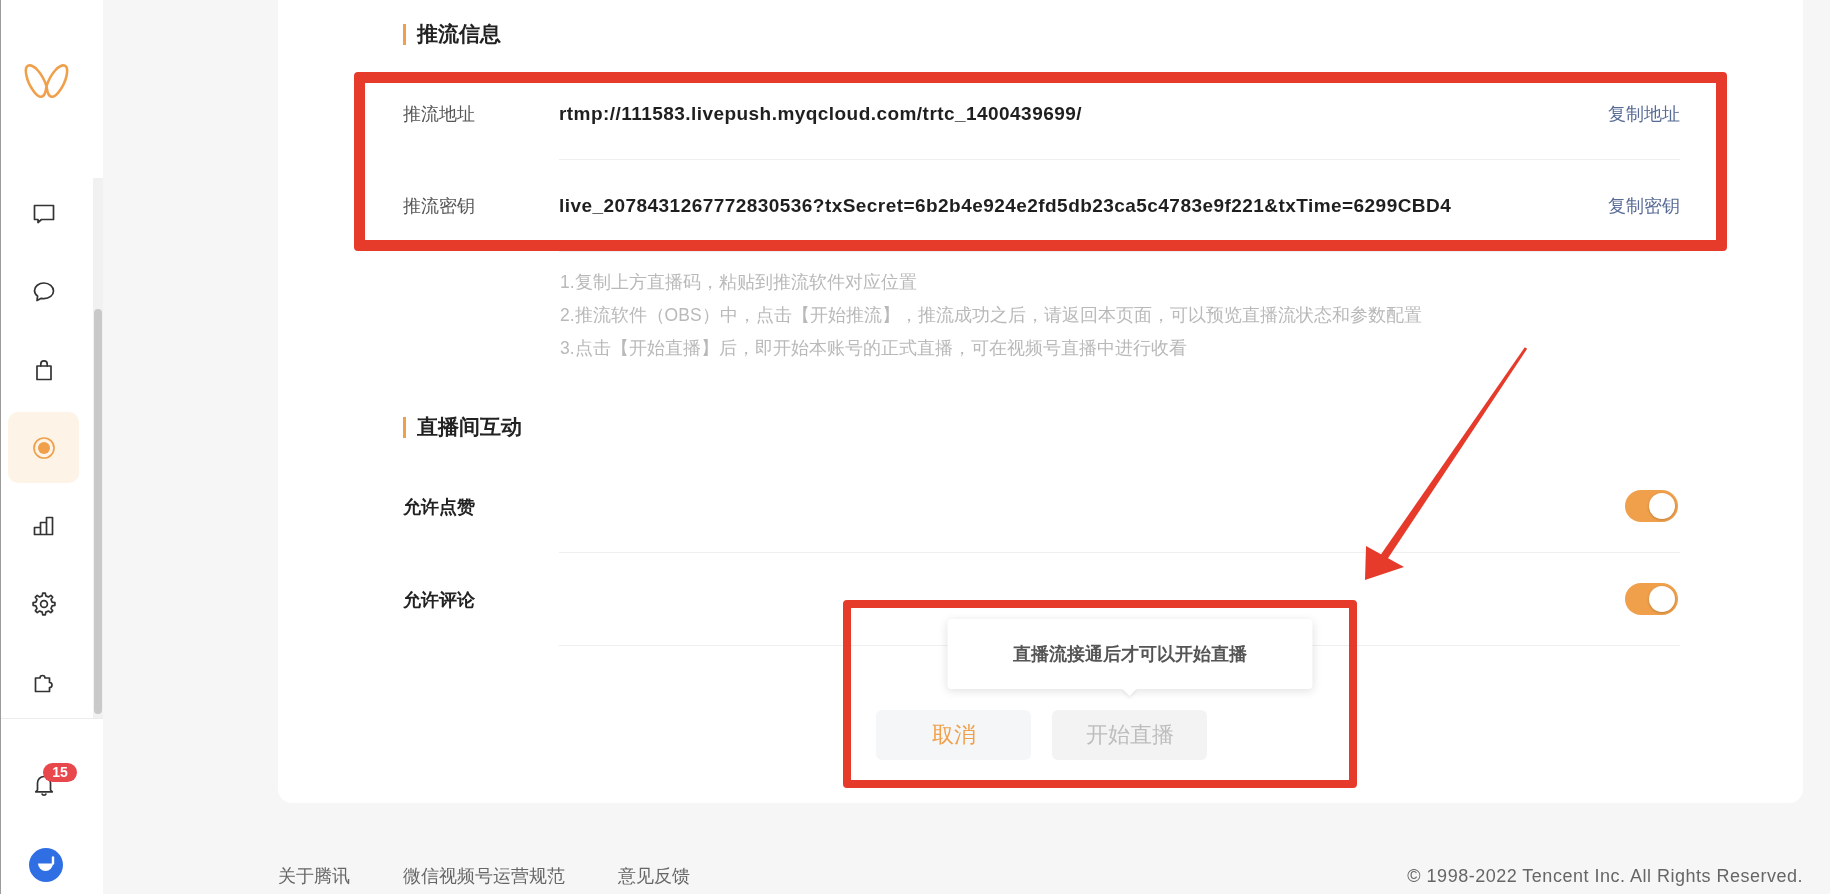 This screenshot has height=894, width=1830. Describe the element at coordinates (1605, 876) in the screenshot. I see `copyright-text: © 1998-2022 Tencent Inc. All Rights Reserved.` at that location.